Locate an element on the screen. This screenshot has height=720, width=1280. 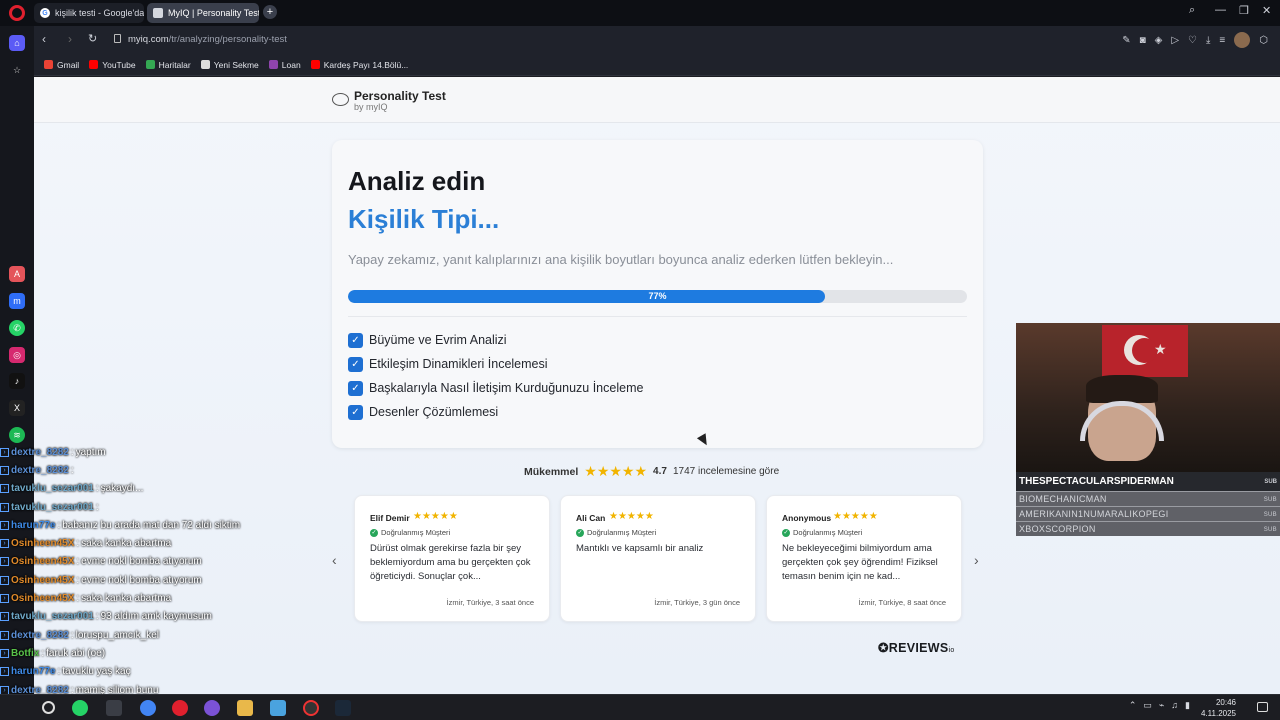
bookmark-maps: Haritalar is located at coordinates (168, 65).